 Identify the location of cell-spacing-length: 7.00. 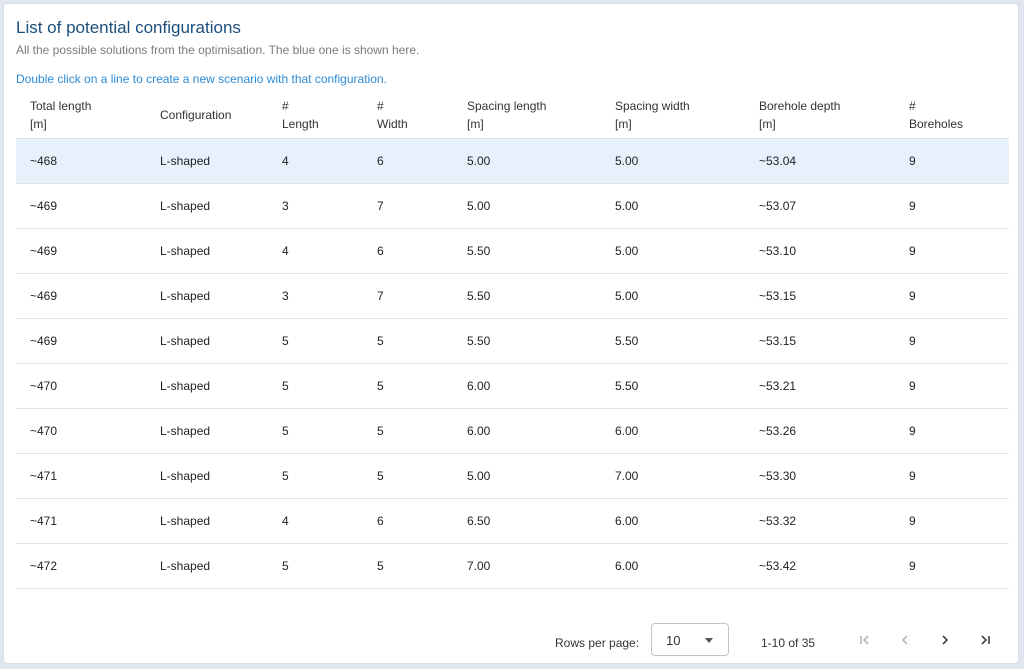
(527, 566).